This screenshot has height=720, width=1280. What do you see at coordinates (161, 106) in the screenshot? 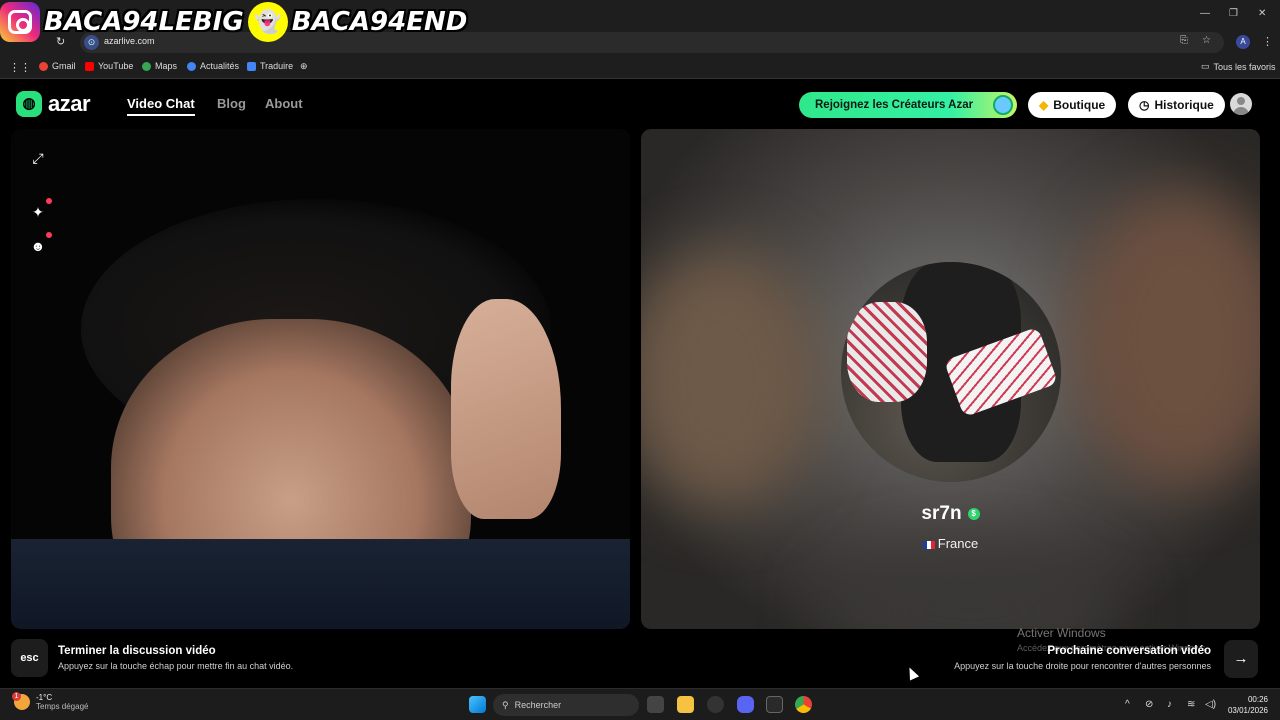
I see `nav-video-chat: Video Chat` at bounding box center [161, 106].